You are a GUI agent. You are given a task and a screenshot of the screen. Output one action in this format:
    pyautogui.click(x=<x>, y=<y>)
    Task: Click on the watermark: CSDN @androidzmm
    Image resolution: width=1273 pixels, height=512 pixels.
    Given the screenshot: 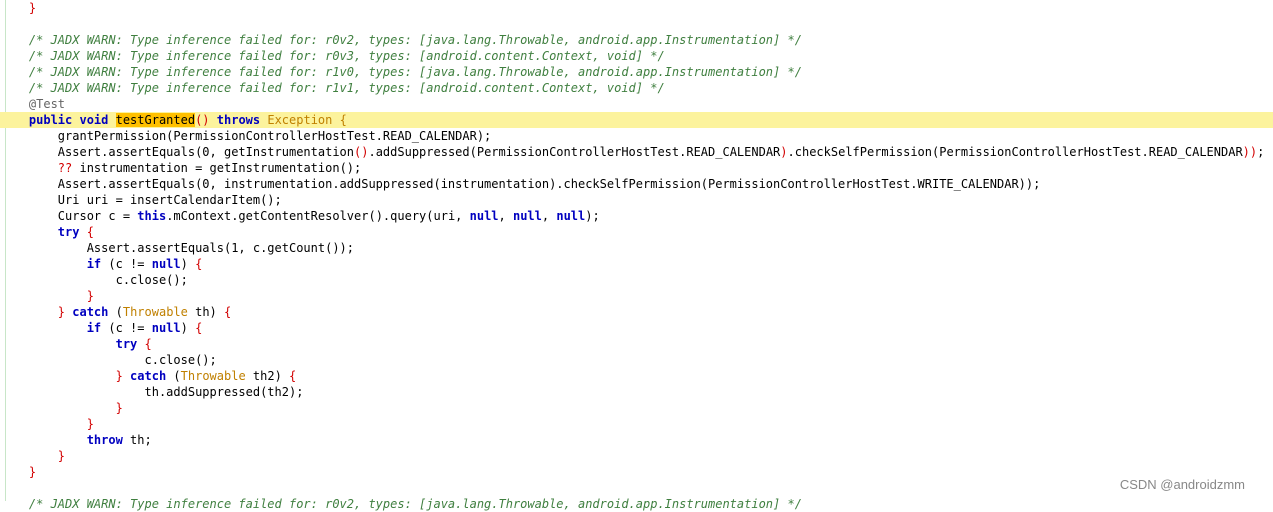 What is the action you would take?
    pyautogui.click(x=1182, y=484)
    